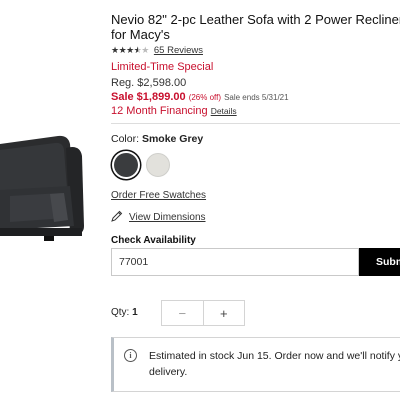  I want to click on view-dimensions-row: View Dimensions, so click(158, 217).